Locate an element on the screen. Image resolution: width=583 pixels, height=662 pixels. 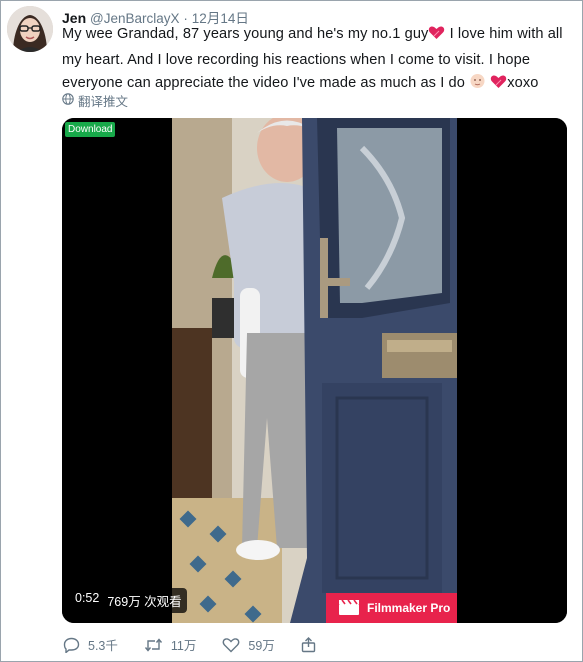
like-icon is located at coordinates (231, 645).